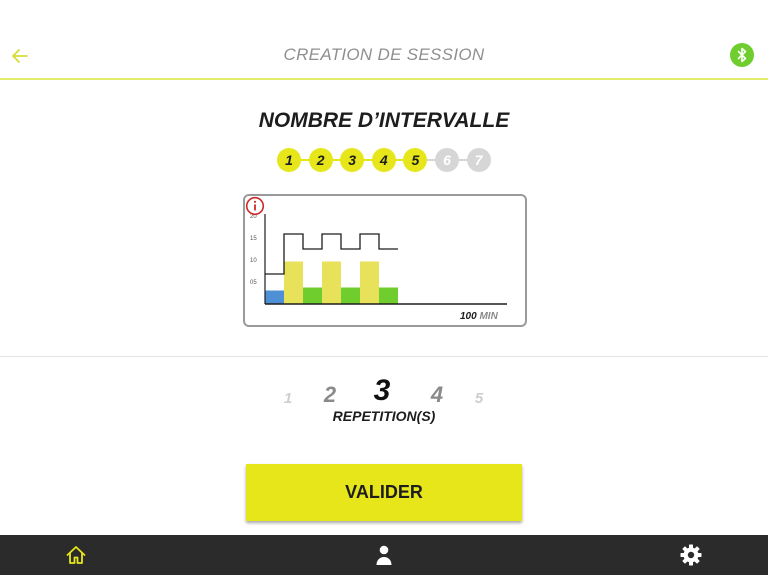 This screenshot has width=768, height=575. Describe the element at coordinates (479, 398) in the screenshot. I see `repetition-option: 5` at that location.